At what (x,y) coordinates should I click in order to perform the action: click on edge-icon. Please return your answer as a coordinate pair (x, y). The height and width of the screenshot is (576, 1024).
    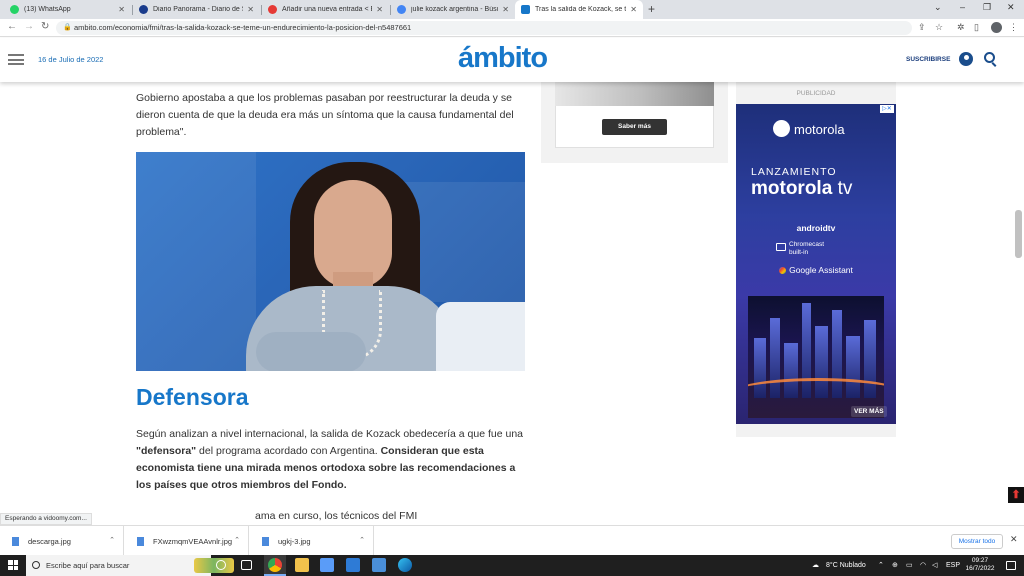
    Looking at the image, I should click on (405, 565).